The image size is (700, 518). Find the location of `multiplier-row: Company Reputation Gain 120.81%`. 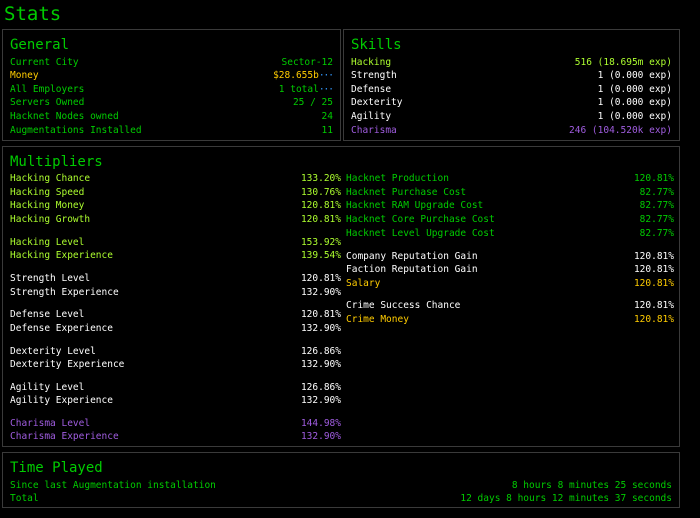

multiplier-row: Company Reputation Gain 120.81% is located at coordinates (510, 256).